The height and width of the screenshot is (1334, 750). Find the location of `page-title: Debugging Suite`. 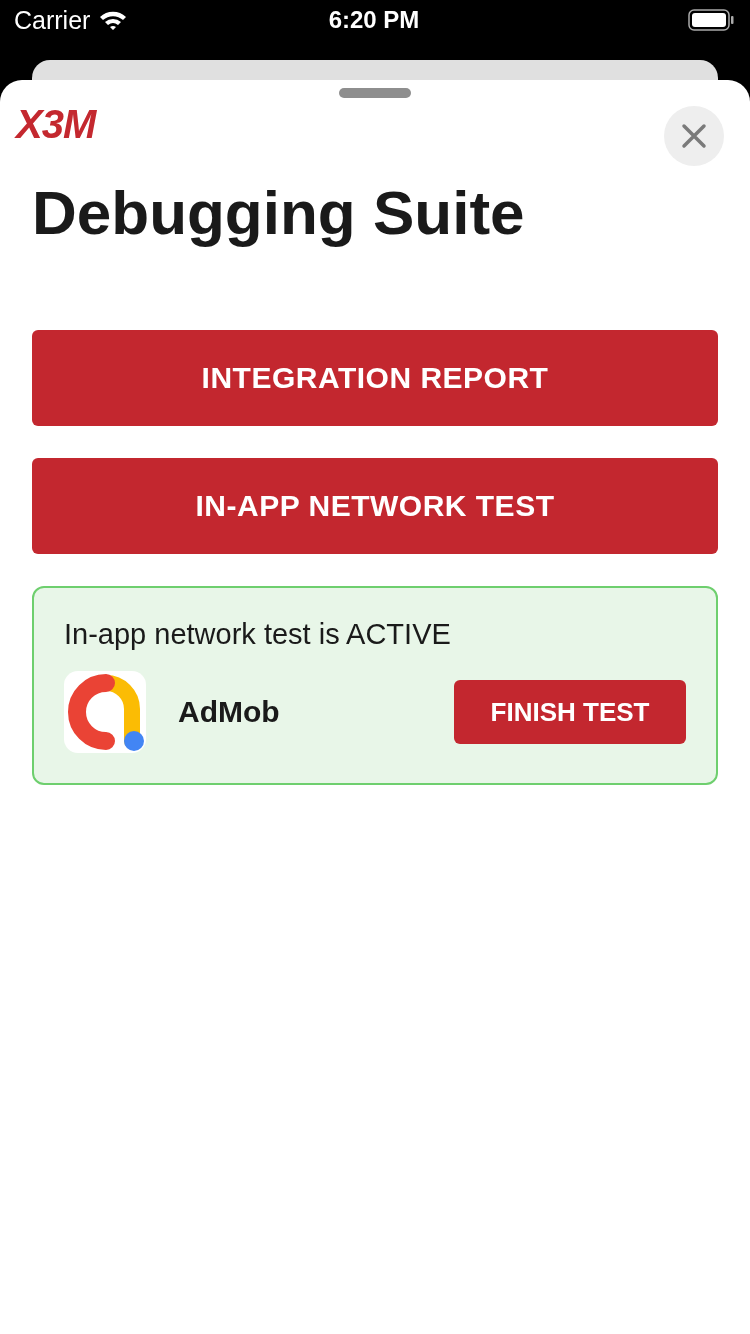

page-title: Debugging Suite is located at coordinates (279, 213).